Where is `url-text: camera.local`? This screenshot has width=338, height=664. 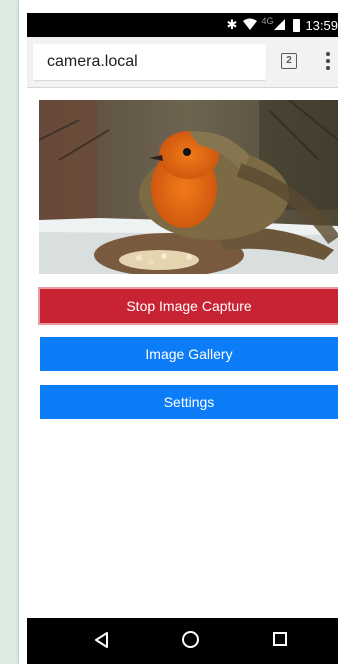 url-text: camera.local is located at coordinates (92, 61).